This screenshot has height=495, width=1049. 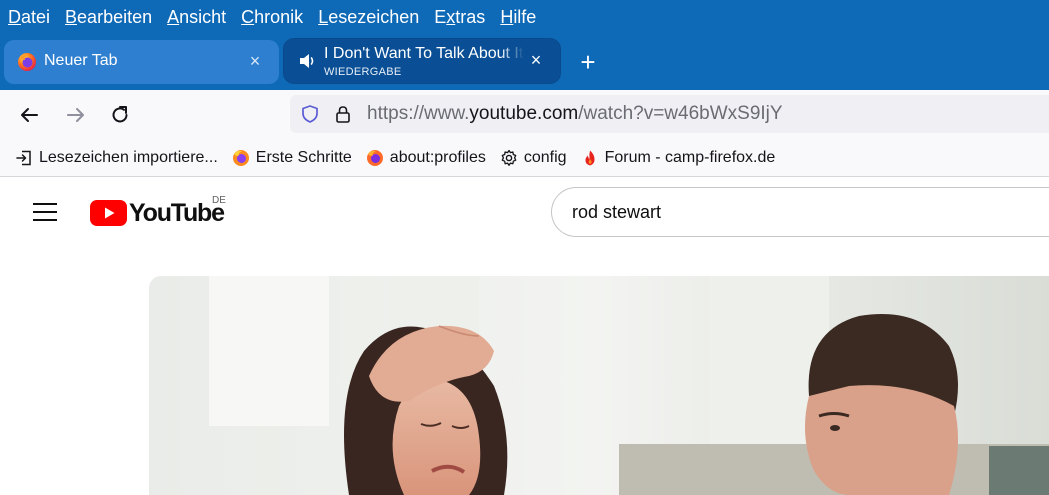 What do you see at coordinates (303, 157) in the screenshot?
I see `bookmark-label: Erste Schritte` at bounding box center [303, 157].